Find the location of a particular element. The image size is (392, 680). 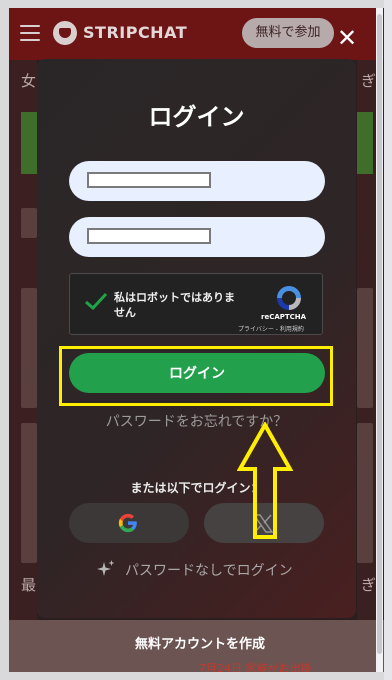

create-account-link: 無料アカウントを作成 is located at coordinates (200, 642).